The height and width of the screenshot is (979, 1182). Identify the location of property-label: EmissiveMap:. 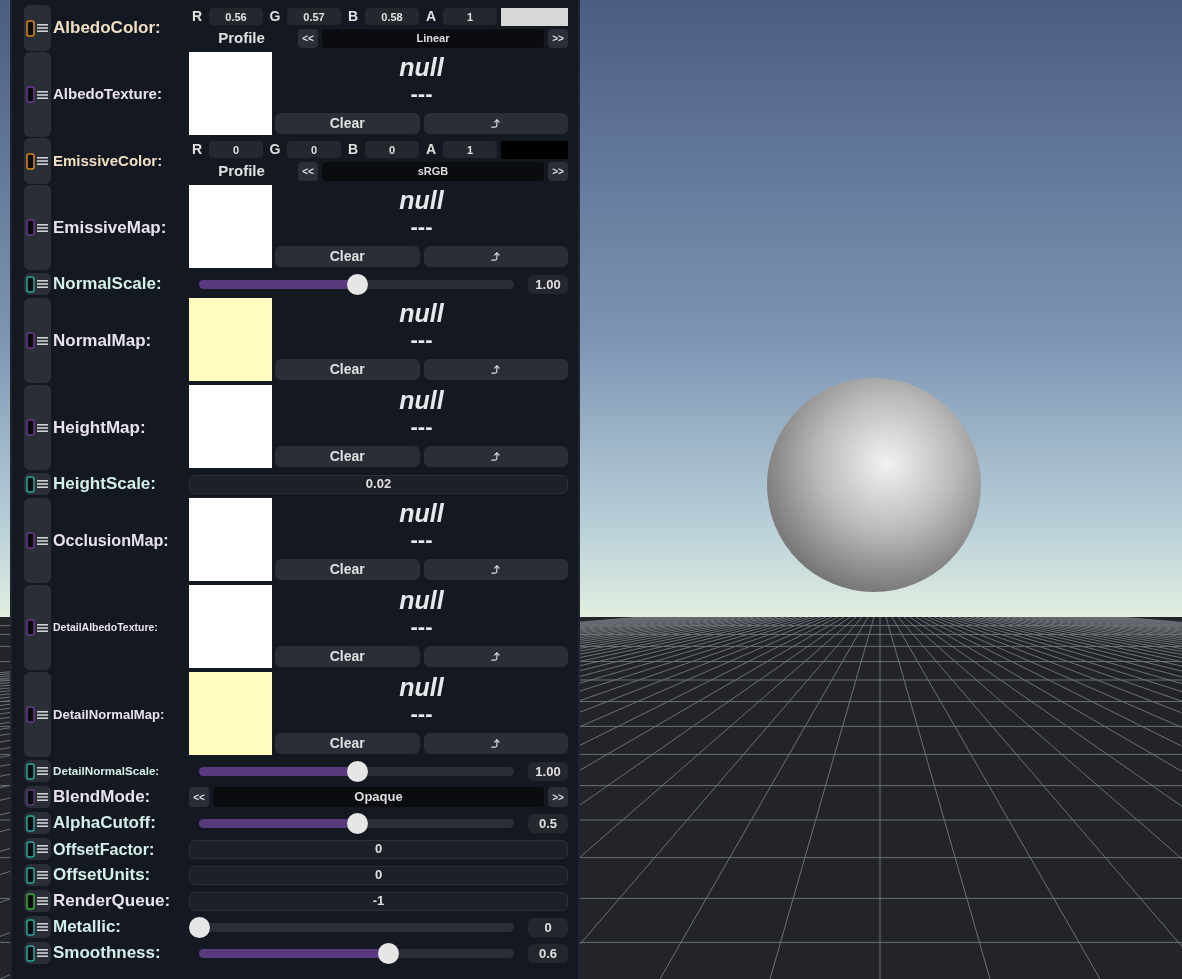
(110, 227).